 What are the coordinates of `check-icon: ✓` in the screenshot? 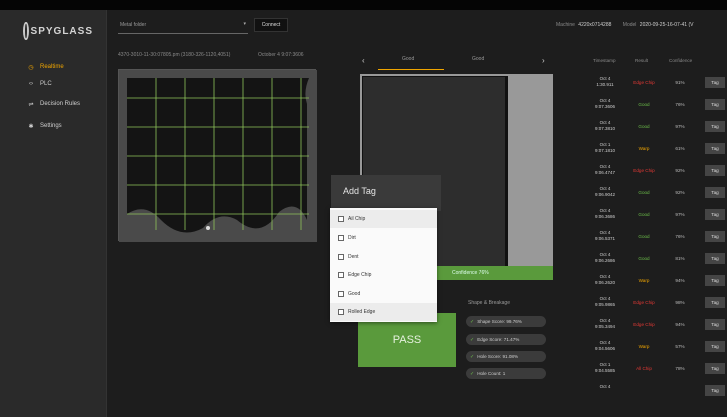 It's located at (472, 373).